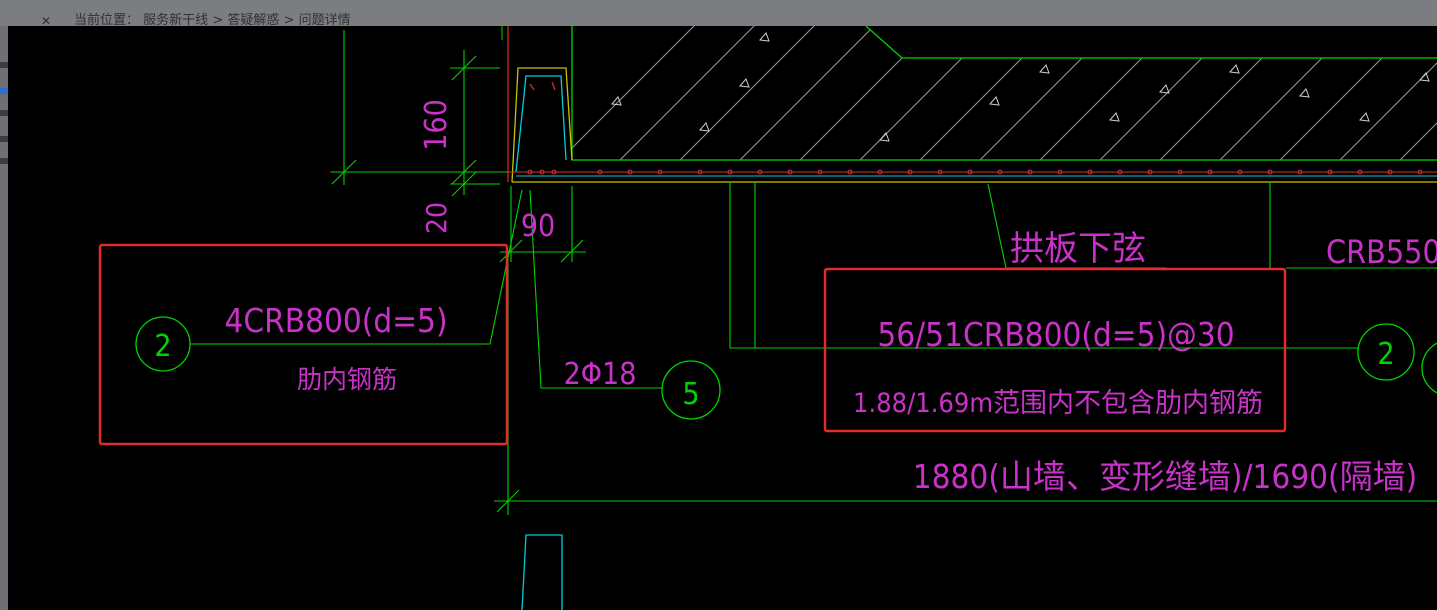 This screenshot has width=1437, height=610. Describe the element at coordinates (538, 226) in the screenshot. I see `dimension-90-text: 90` at that location.